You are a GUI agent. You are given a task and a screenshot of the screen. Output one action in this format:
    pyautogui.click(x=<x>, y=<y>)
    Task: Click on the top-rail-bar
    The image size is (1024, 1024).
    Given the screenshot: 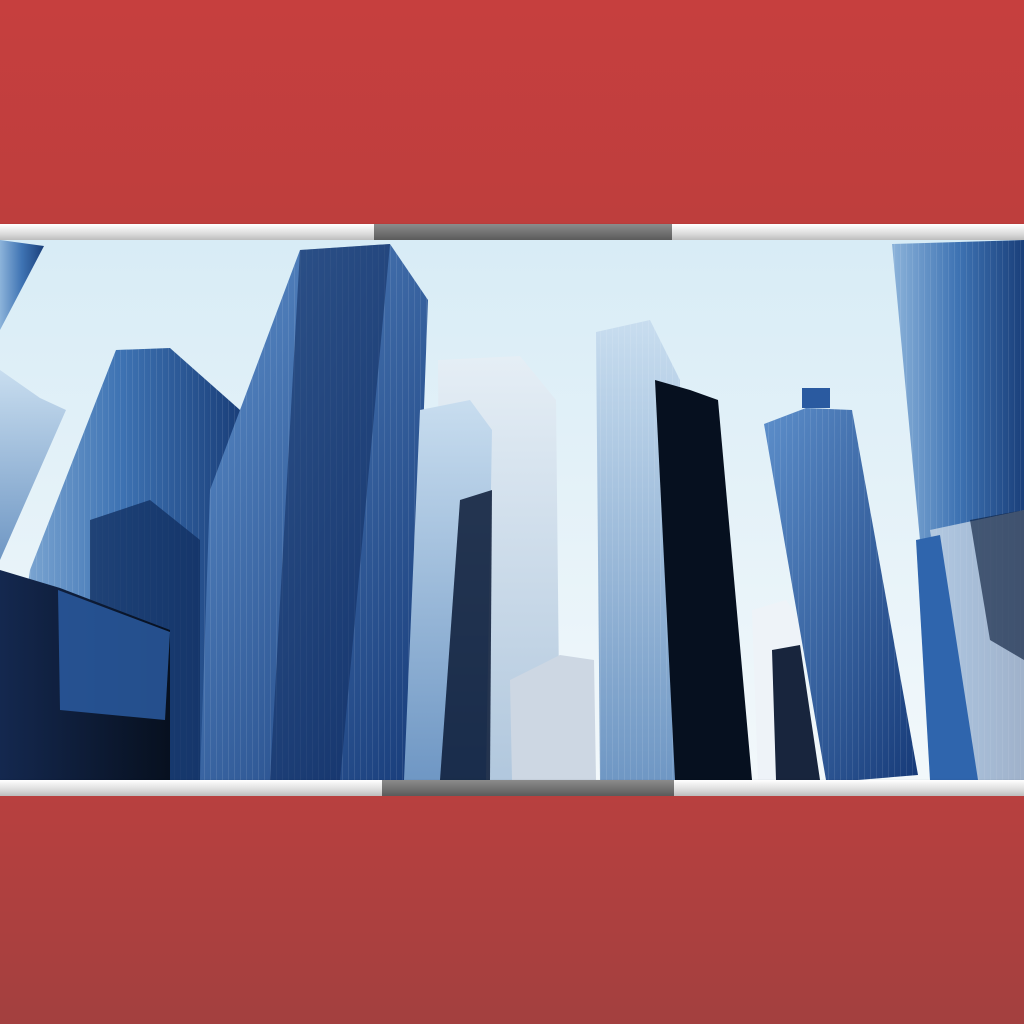 What is the action you would take?
    pyautogui.click(x=512, y=232)
    